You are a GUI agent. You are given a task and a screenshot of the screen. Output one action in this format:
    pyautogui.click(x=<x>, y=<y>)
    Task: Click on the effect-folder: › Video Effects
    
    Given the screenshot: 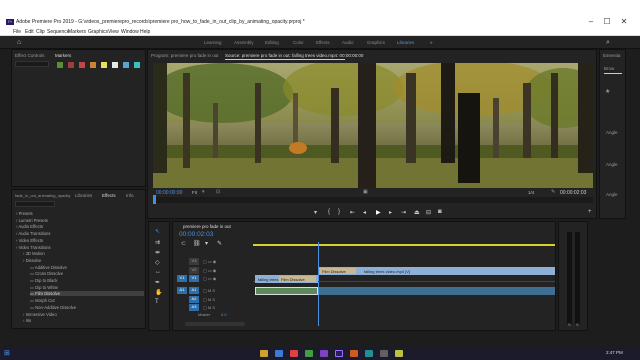 What is the action you would take?
    pyautogui.click(x=80, y=240)
    